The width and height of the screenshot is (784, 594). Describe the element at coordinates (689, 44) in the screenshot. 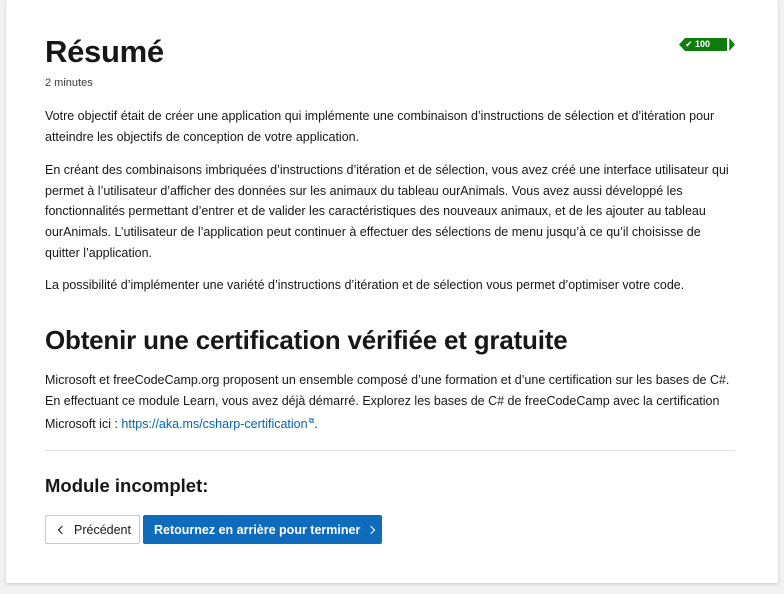

I see `checkmark-icon: ✔` at that location.